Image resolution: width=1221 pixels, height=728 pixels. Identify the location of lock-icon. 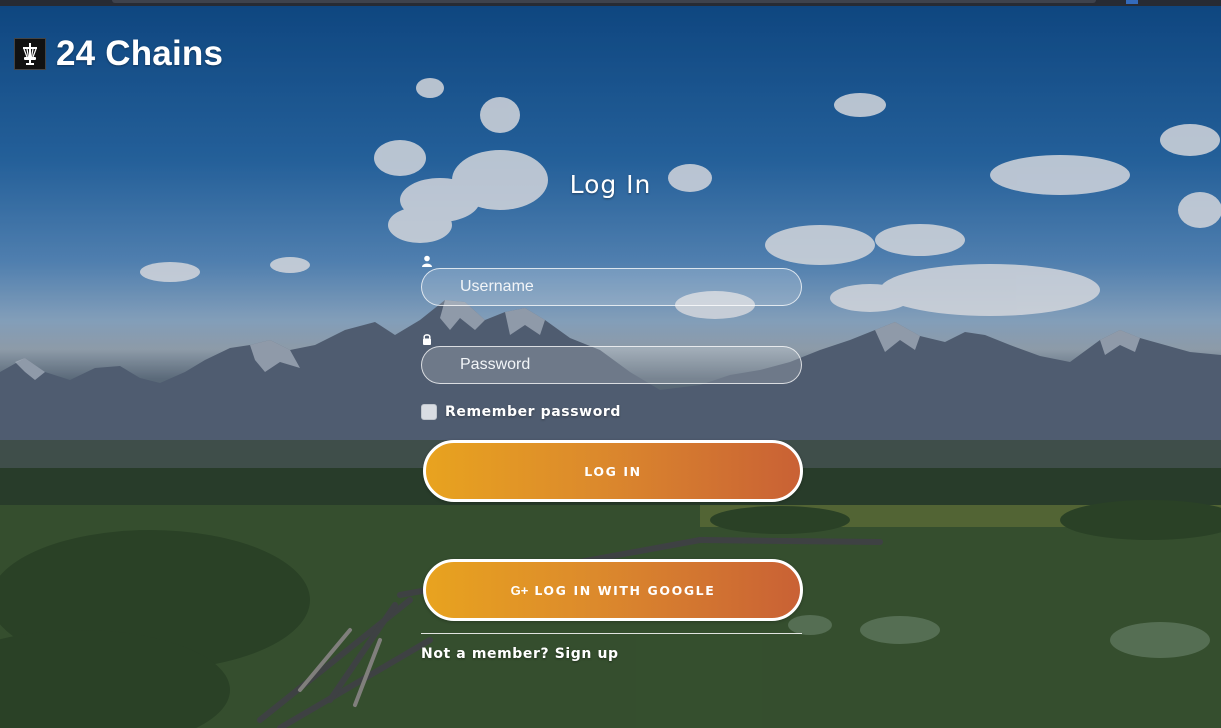
(427, 337).